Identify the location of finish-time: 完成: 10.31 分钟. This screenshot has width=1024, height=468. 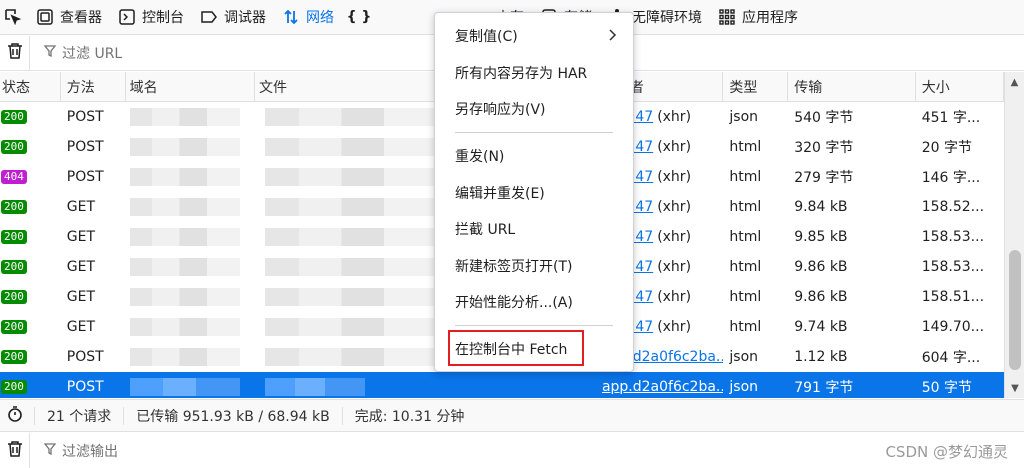
(409, 416).